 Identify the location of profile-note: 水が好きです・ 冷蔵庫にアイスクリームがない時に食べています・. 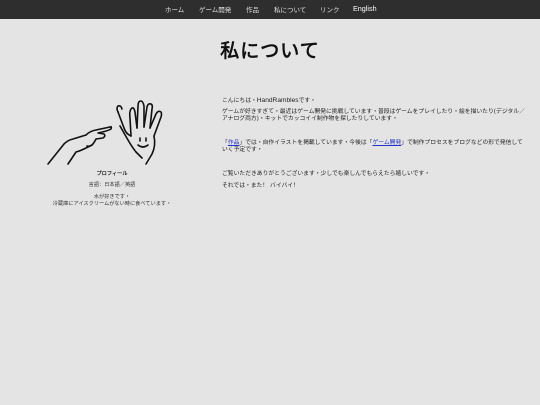
(112, 201).